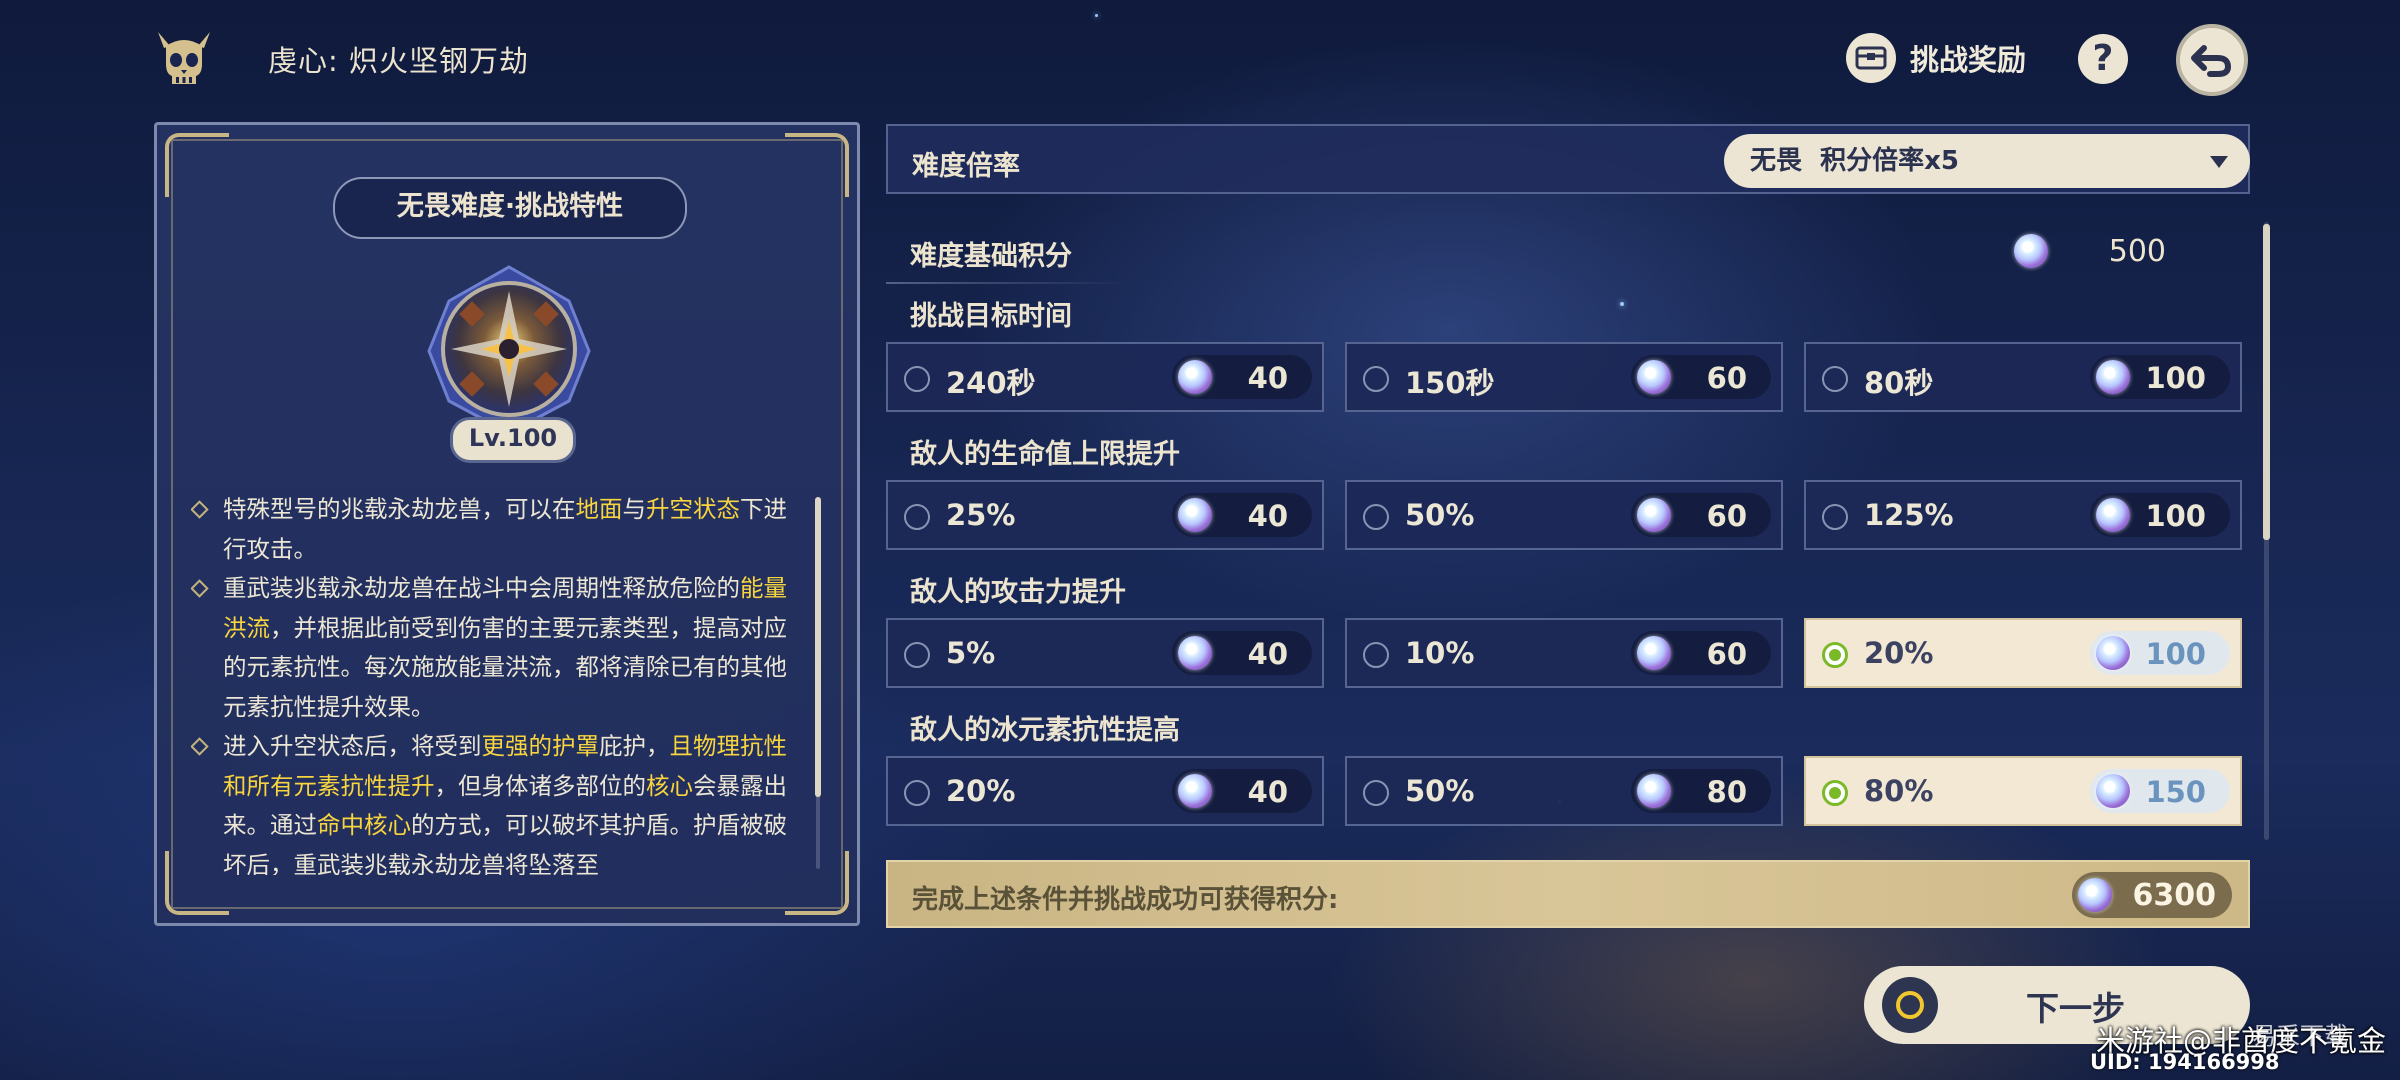  I want to click on highlight-keyword: 地面, so click(599, 509).